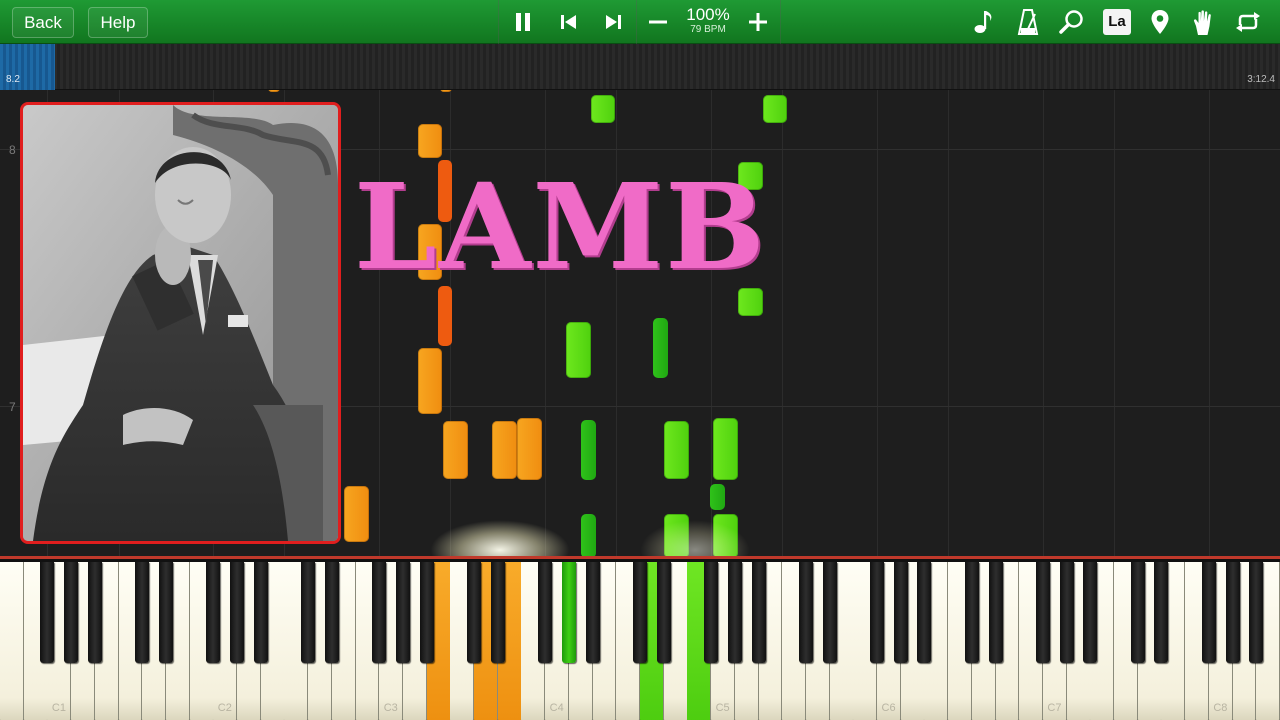 Image resolution: width=1280 pixels, height=720 pixels. I want to click on minus-icon, so click(658, 22).